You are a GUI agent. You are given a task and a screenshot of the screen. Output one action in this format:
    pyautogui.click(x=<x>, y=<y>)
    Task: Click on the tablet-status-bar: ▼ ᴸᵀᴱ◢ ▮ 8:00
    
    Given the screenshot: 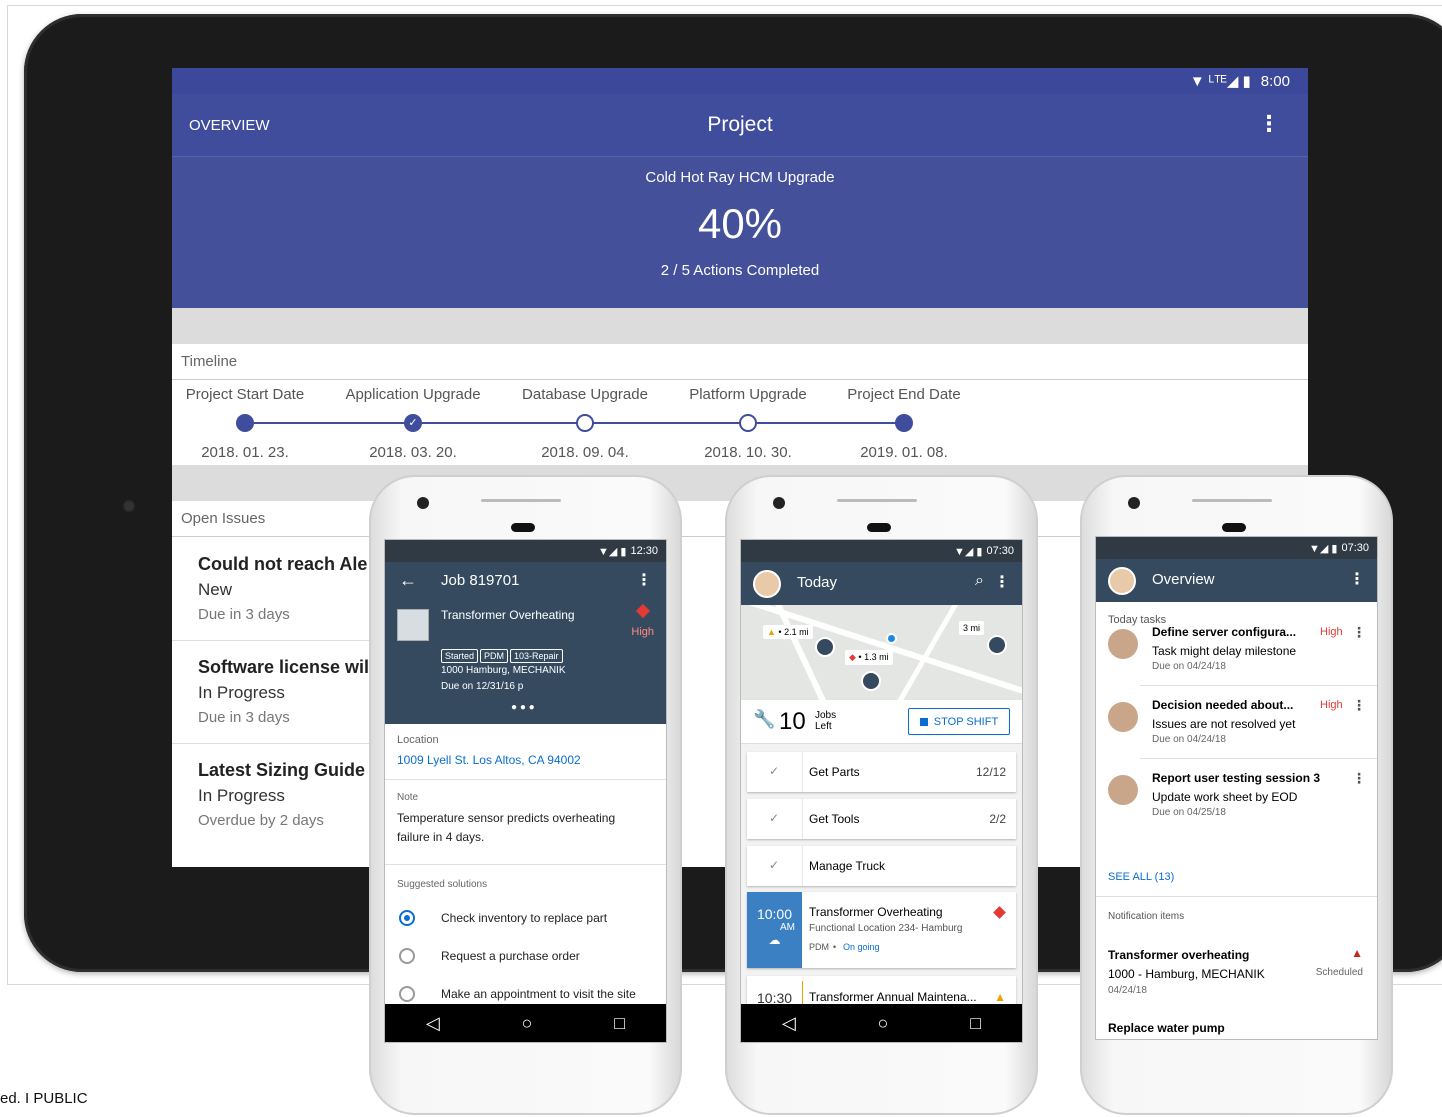 What is the action you would take?
    pyautogui.click(x=740, y=81)
    